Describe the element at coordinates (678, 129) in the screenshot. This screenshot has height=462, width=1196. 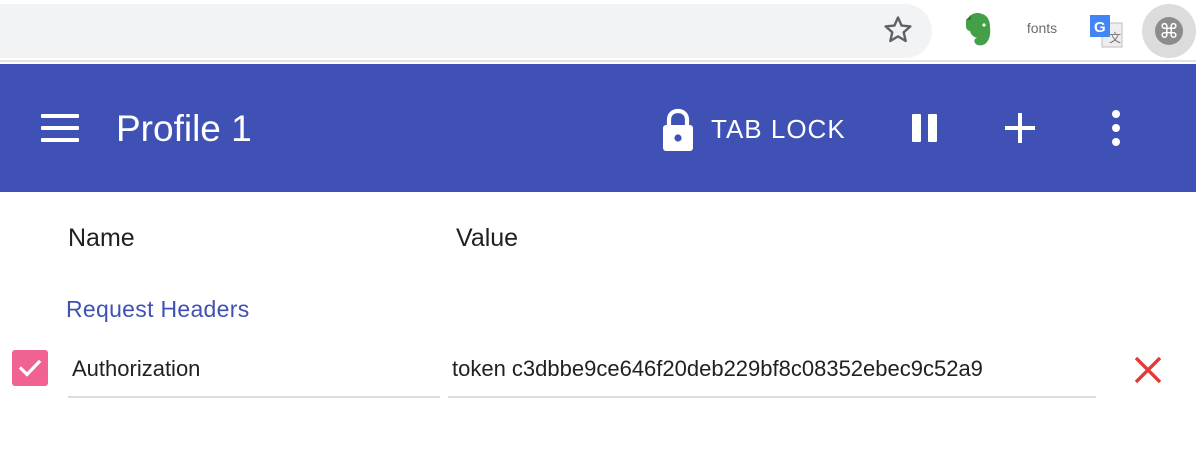
I see `lock-icon` at that location.